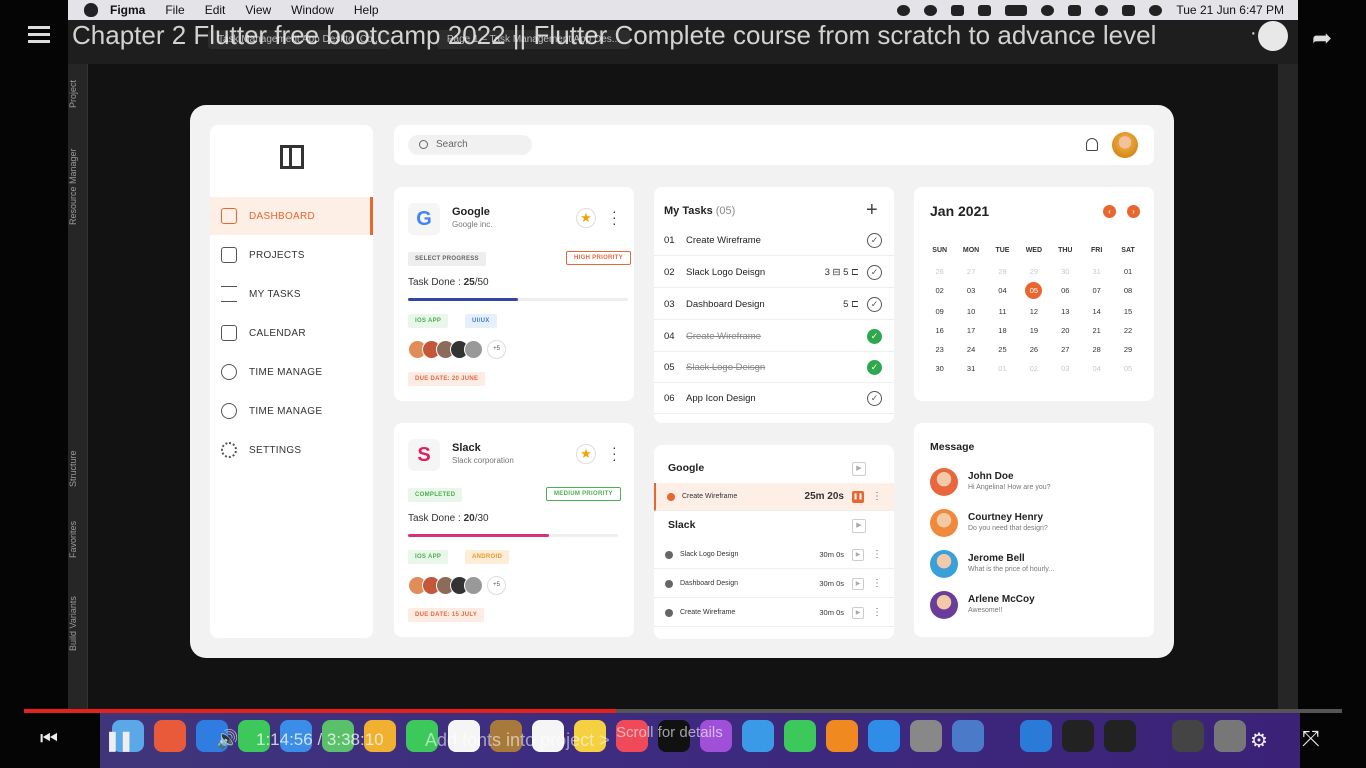 This screenshot has width=1366, height=768. Describe the element at coordinates (970, 349) in the screenshot. I see `calendar-day: 24` at that location.